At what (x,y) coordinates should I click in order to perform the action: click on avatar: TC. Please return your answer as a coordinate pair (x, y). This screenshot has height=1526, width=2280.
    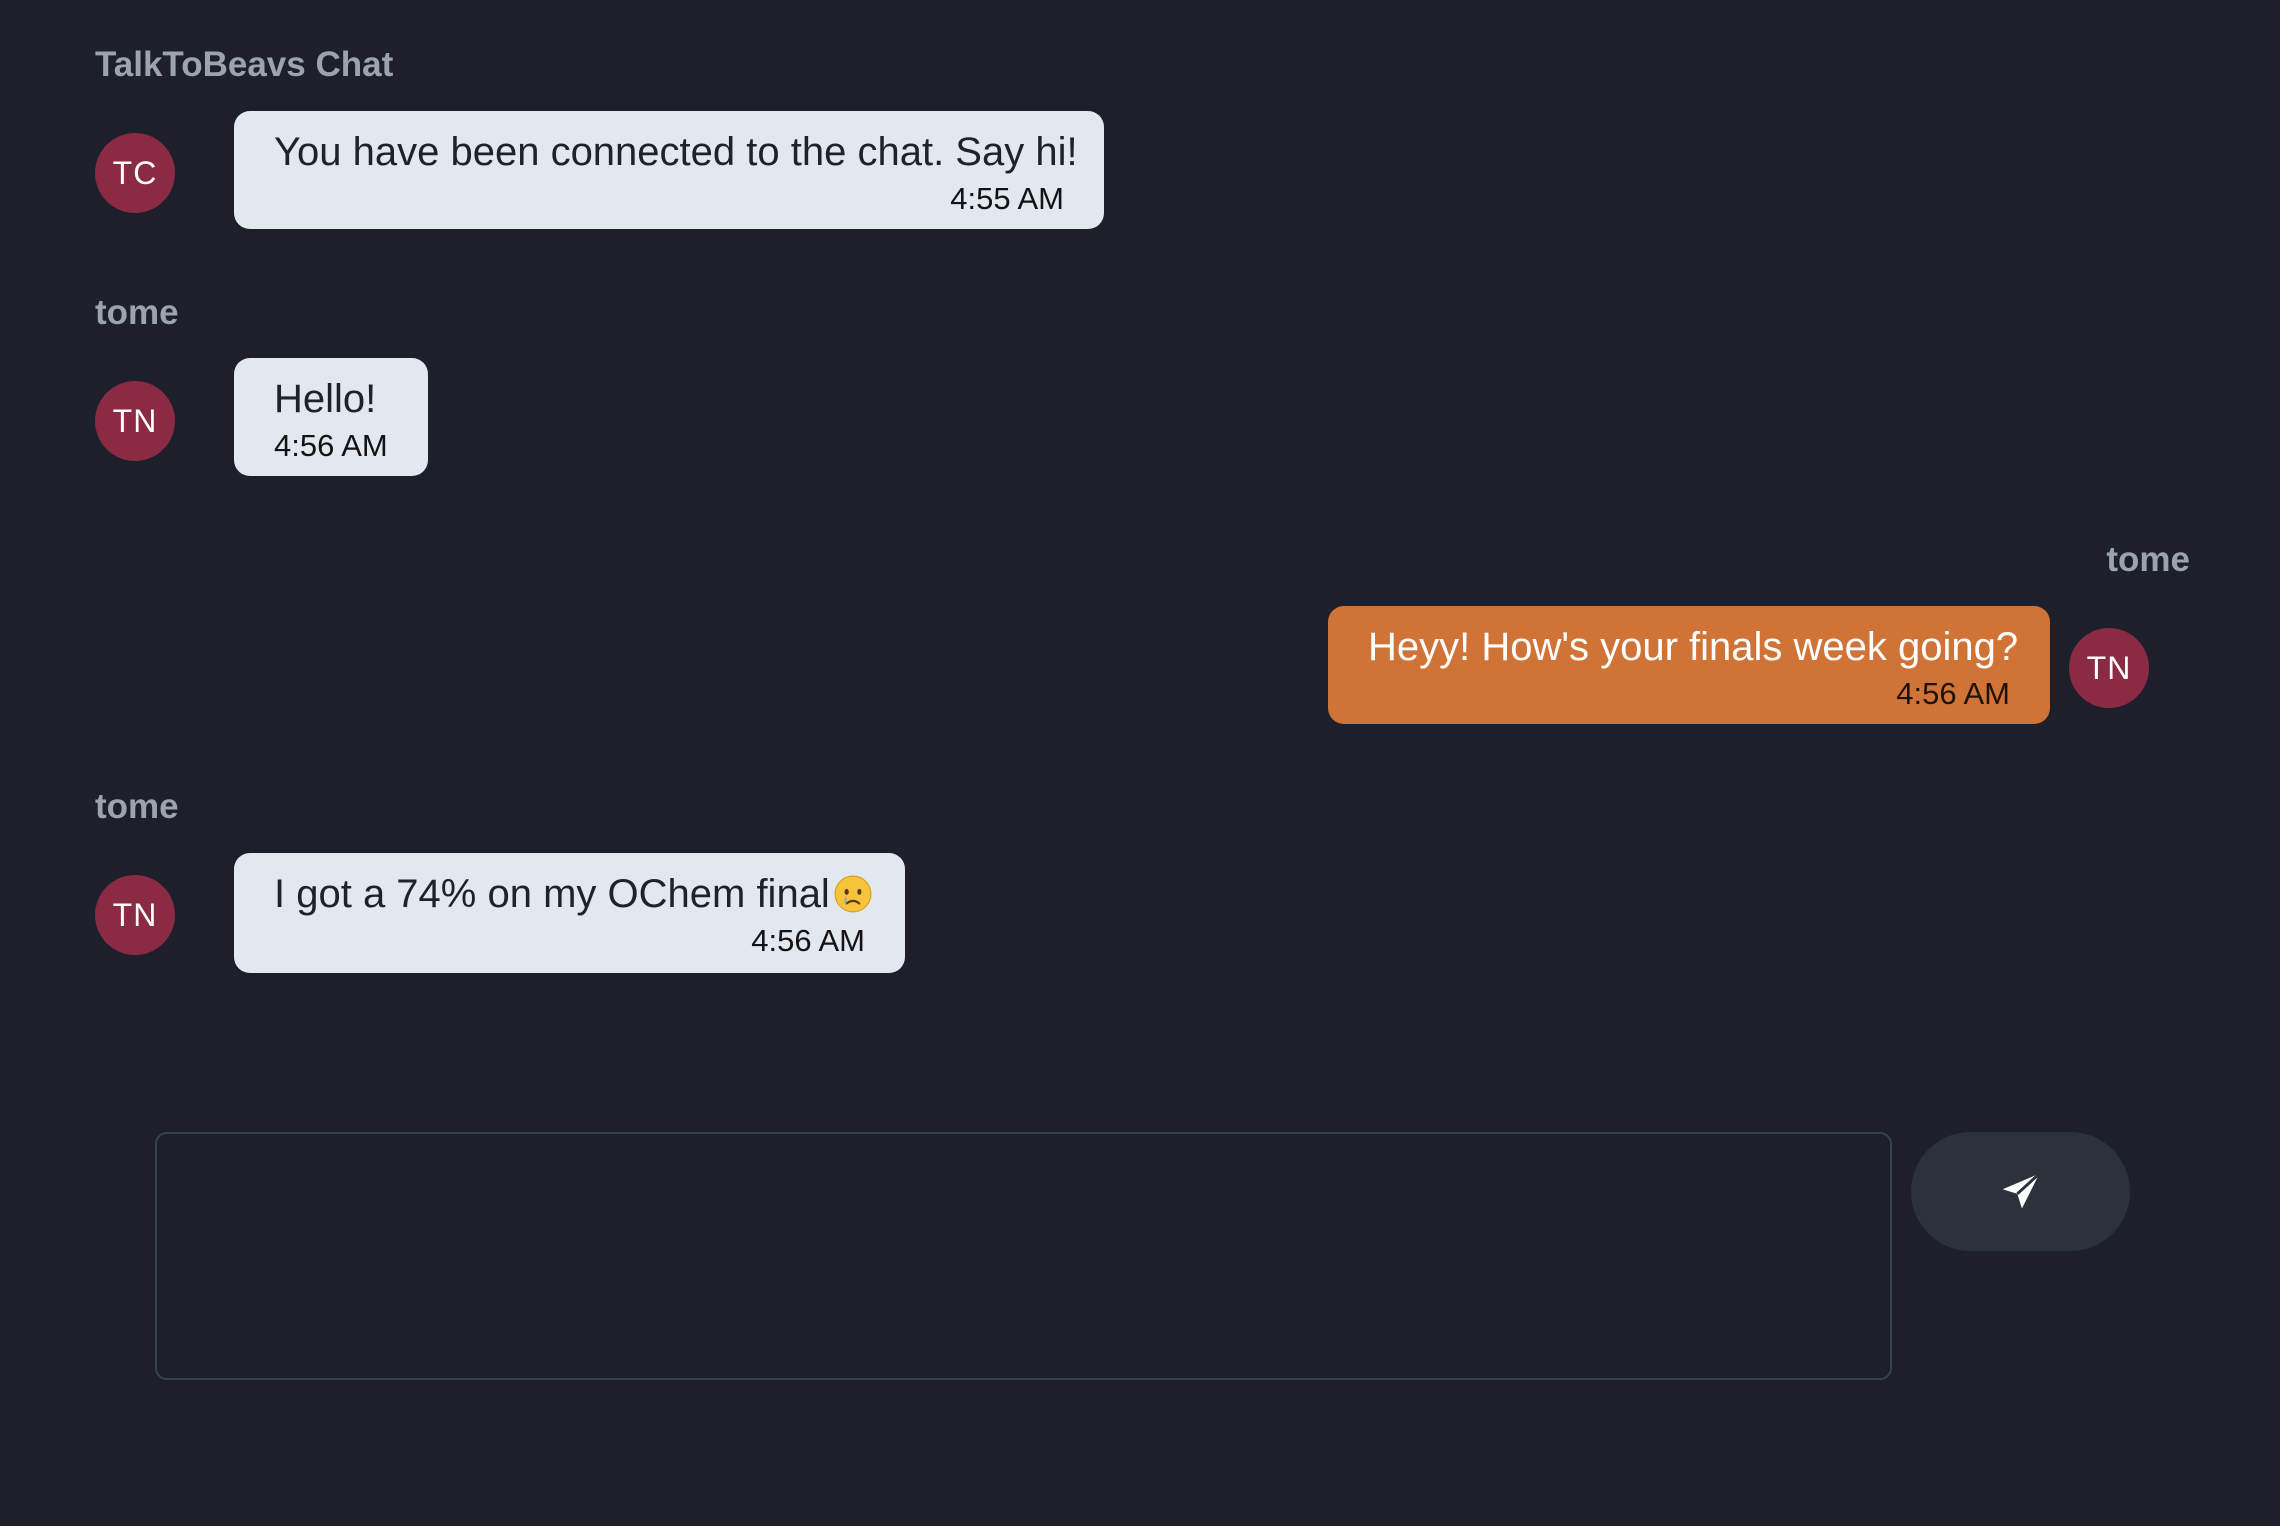
    Looking at the image, I should click on (135, 173).